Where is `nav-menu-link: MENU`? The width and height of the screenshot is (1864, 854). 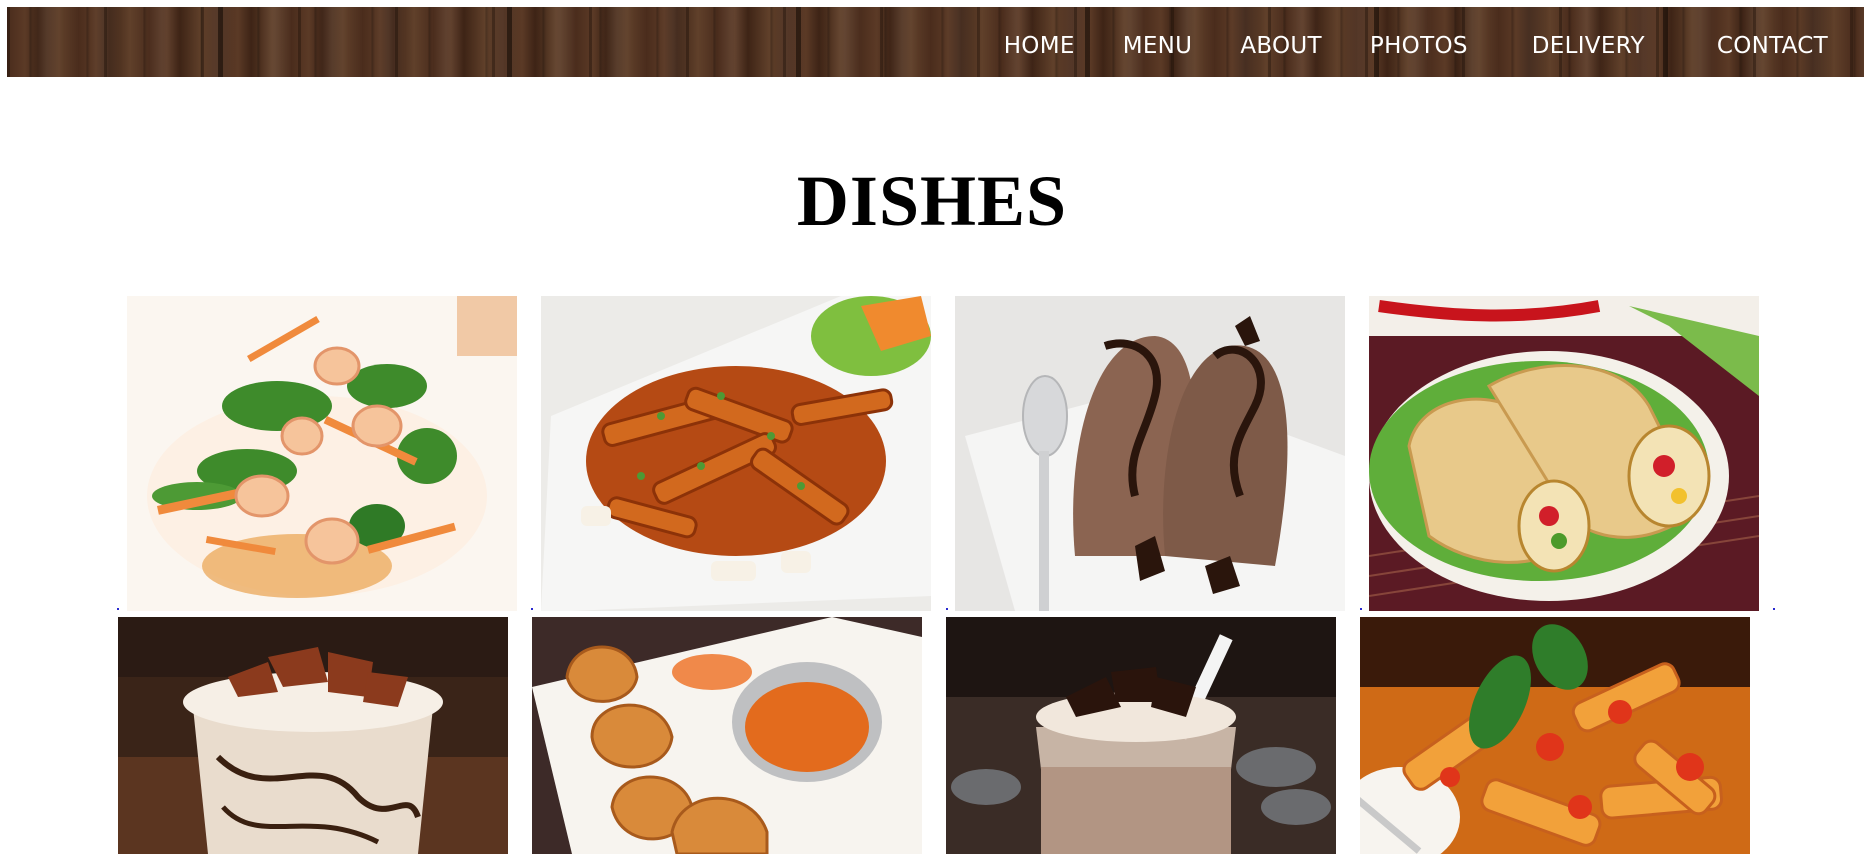 nav-menu-link: MENU is located at coordinates (1158, 46).